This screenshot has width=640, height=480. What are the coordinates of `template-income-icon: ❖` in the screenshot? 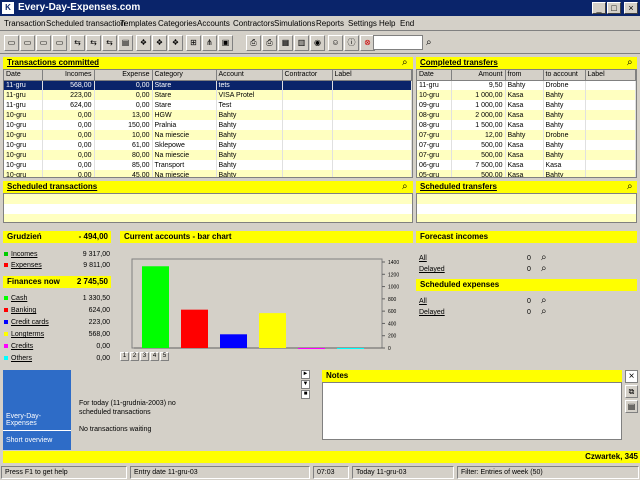 It's located at (143, 43).